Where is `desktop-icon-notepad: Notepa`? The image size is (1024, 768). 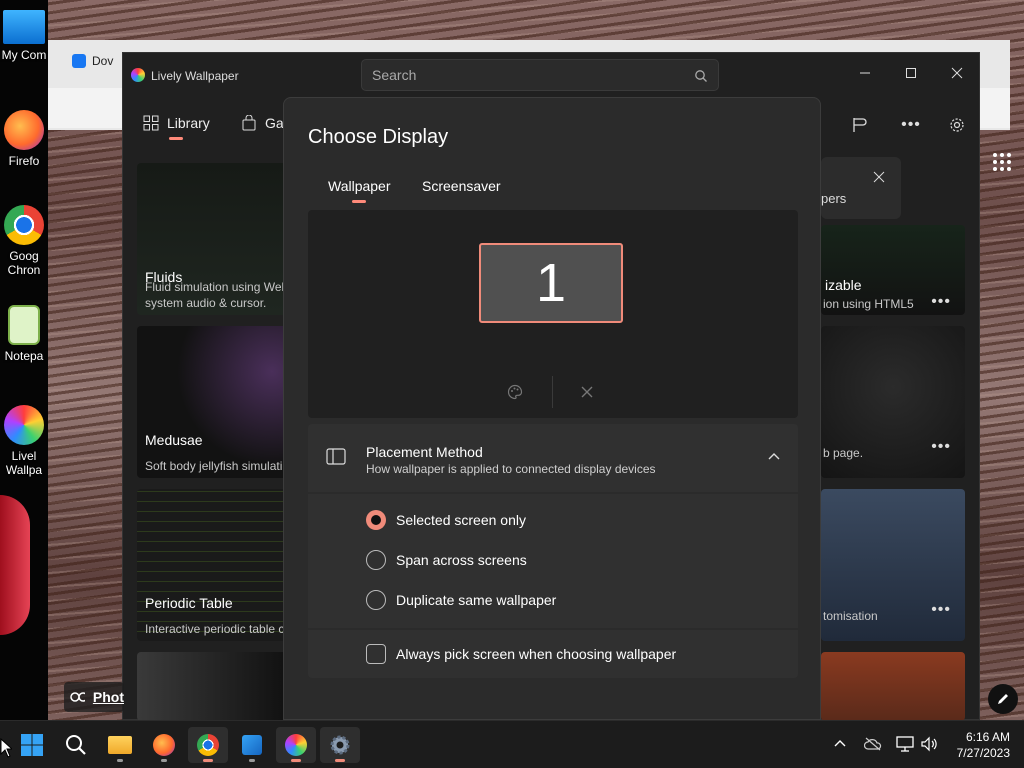 desktop-icon-notepad: Notepa is located at coordinates (24, 334).